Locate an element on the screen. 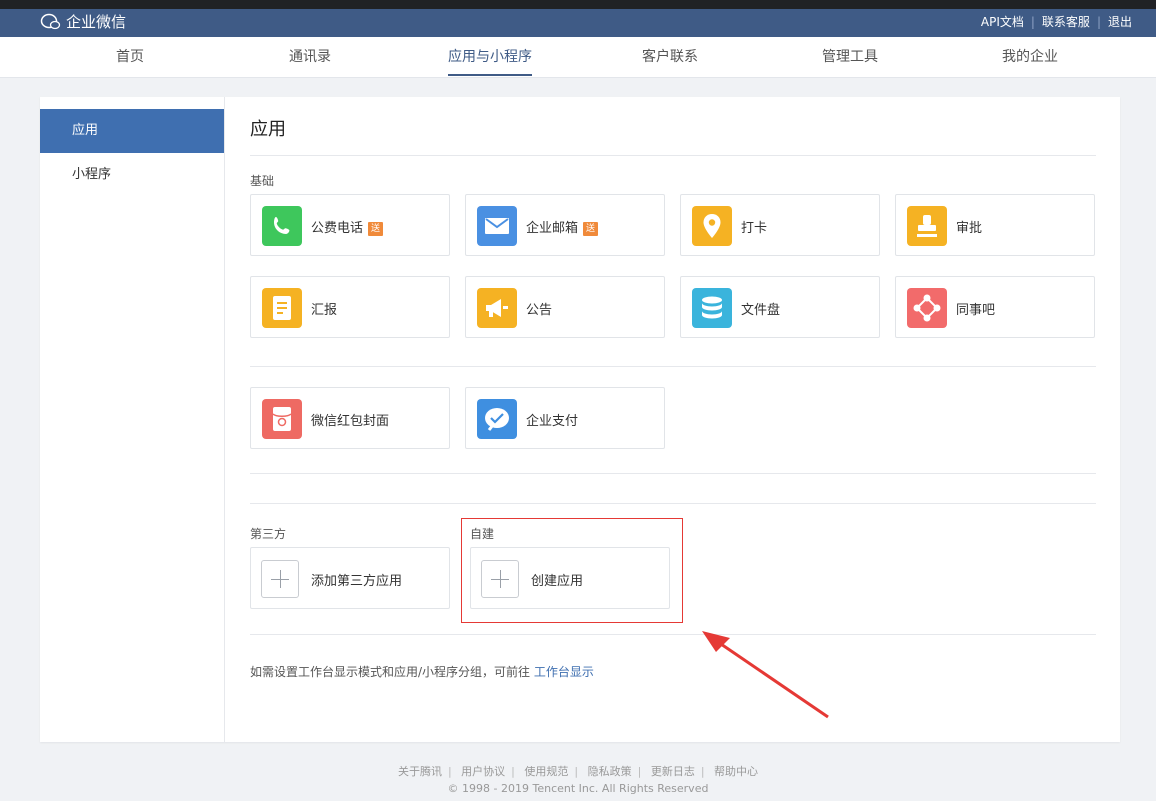 The width and height of the screenshot is (1156, 801). stamp-icon is located at coordinates (927, 226).